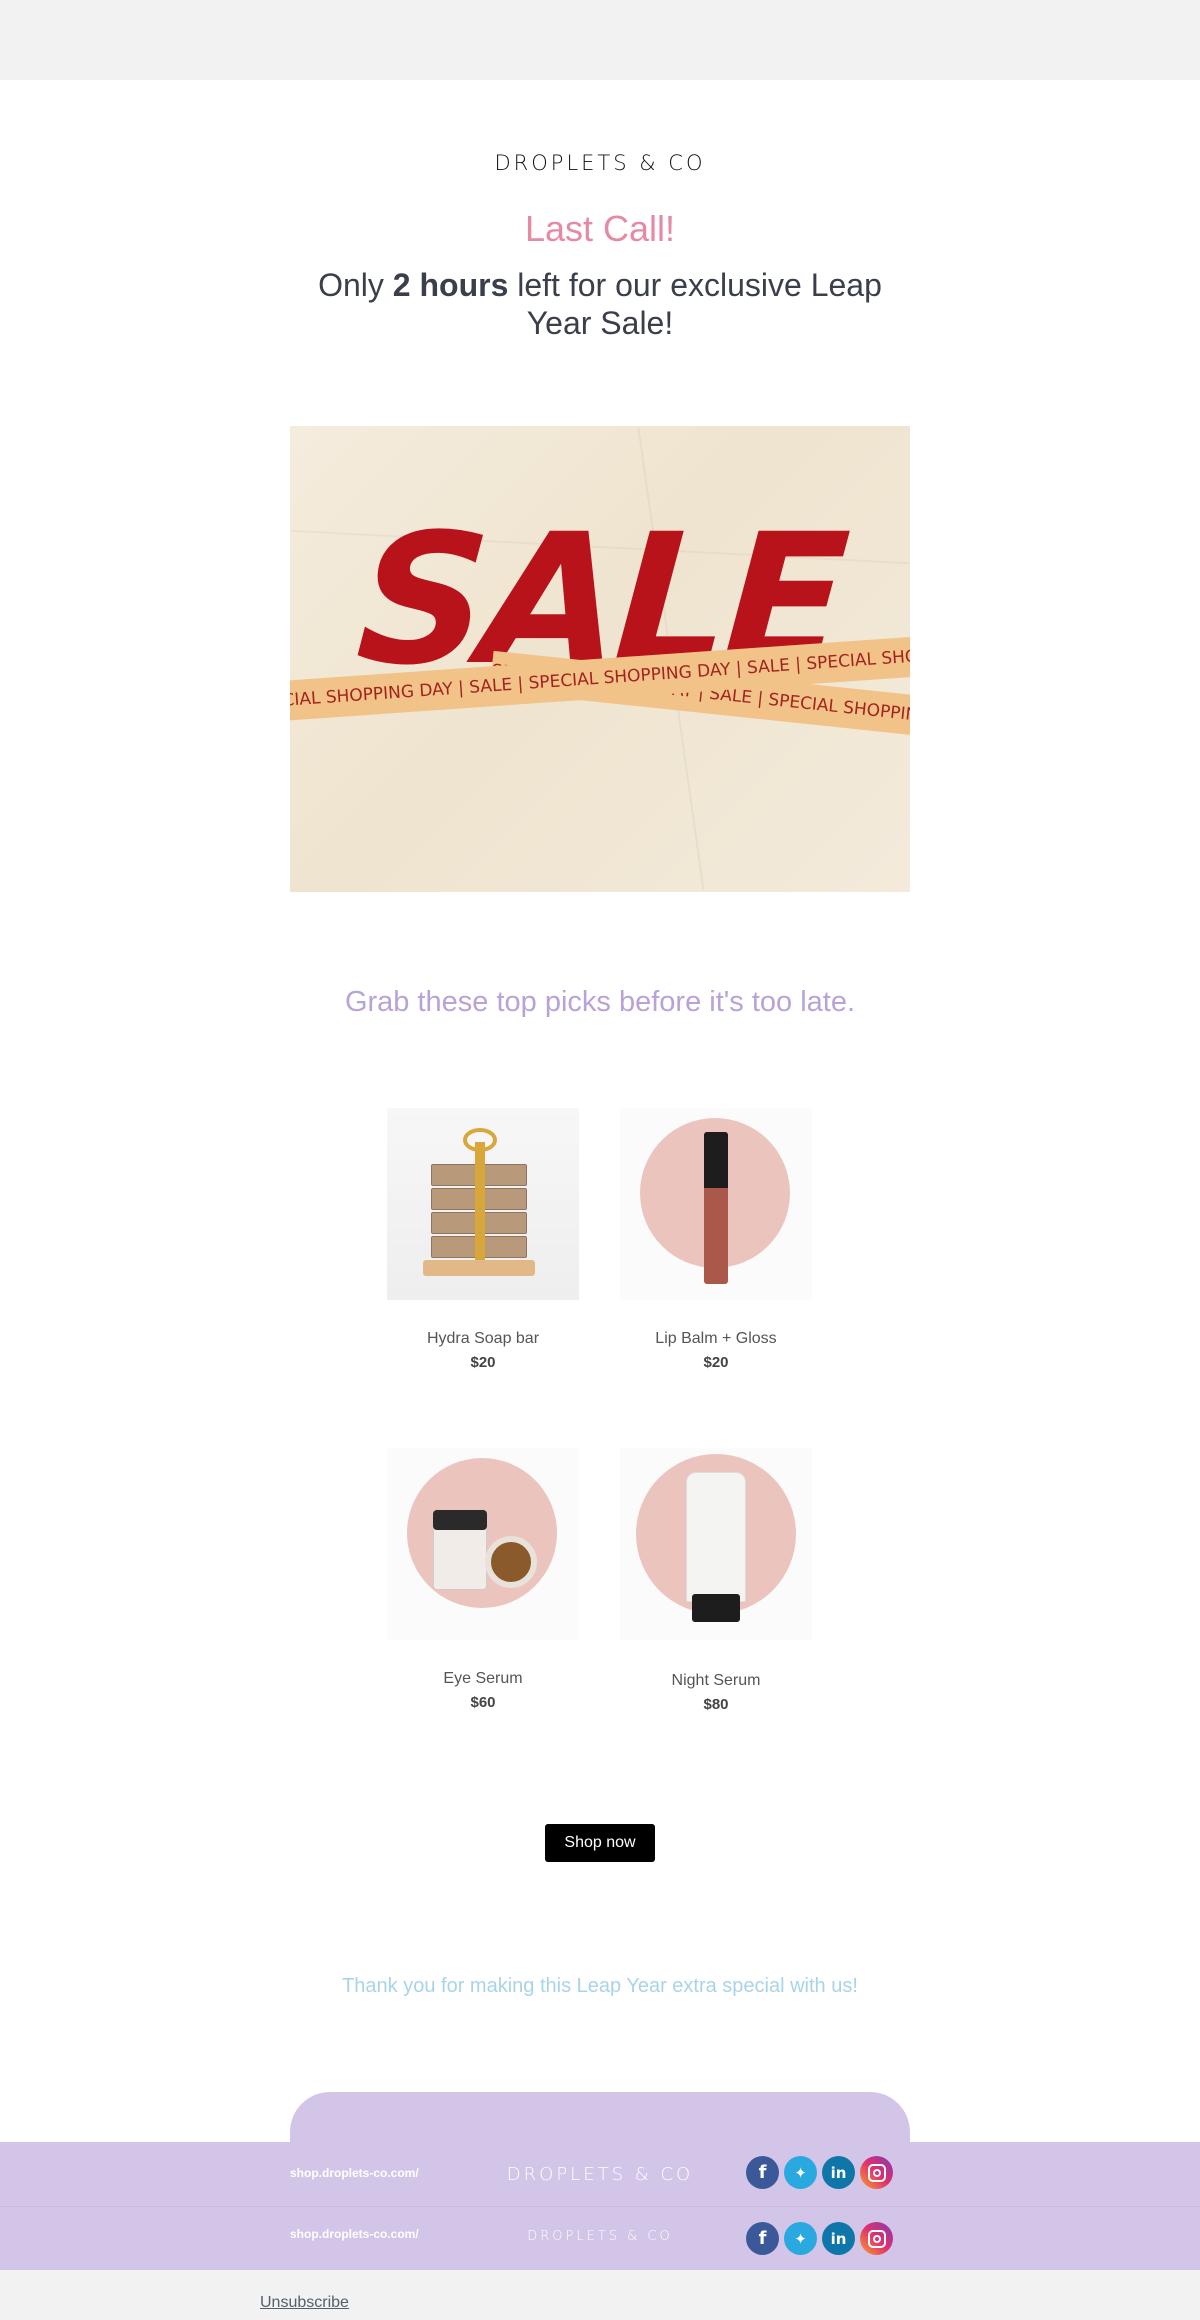 The width and height of the screenshot is (1200, 2320). Describe the element at coordinates (716, 1160) in the screenshot. I see `gloss-cap` at that location.